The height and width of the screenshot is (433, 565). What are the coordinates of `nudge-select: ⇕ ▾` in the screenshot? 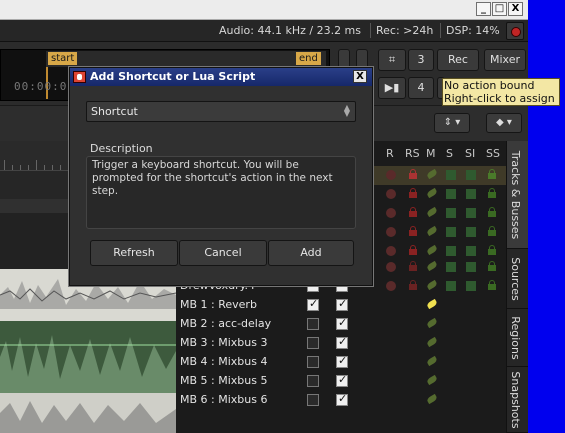 It's located at (452, 123).